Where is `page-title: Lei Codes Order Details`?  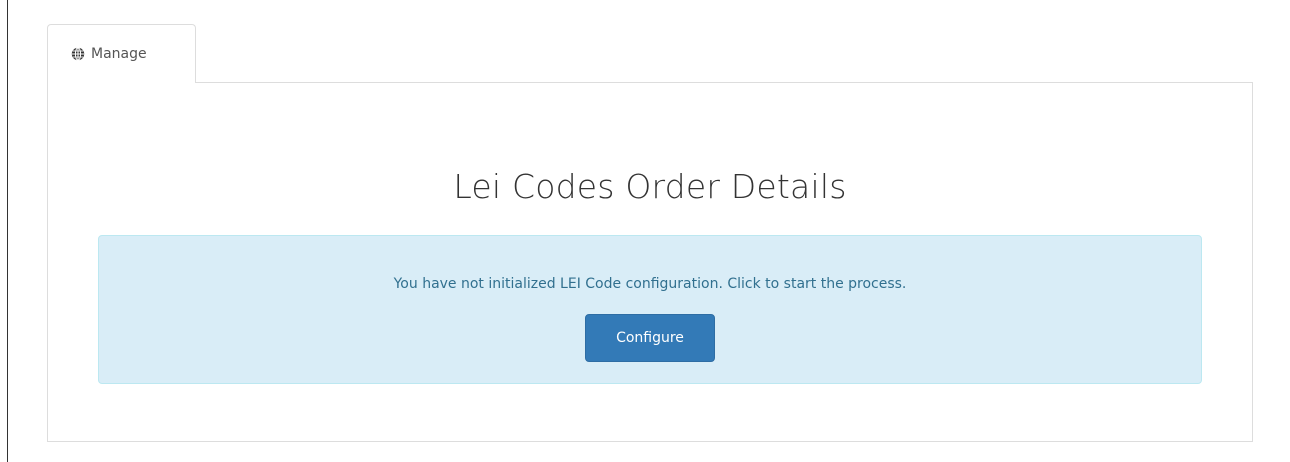 page-title: Lei Codes Order Details is located at coordinates (650, 186).